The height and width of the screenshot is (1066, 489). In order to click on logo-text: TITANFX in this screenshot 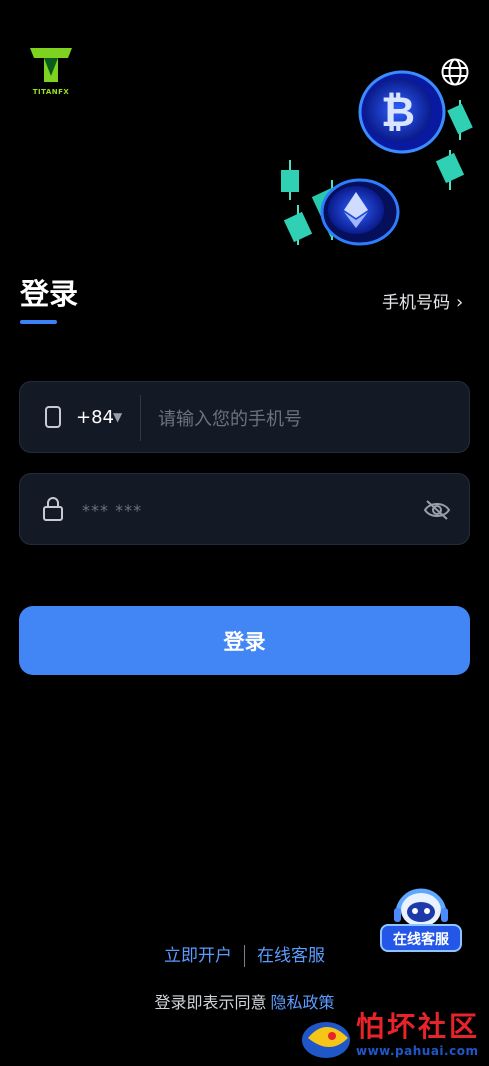, I will do `click(51, 92)`.